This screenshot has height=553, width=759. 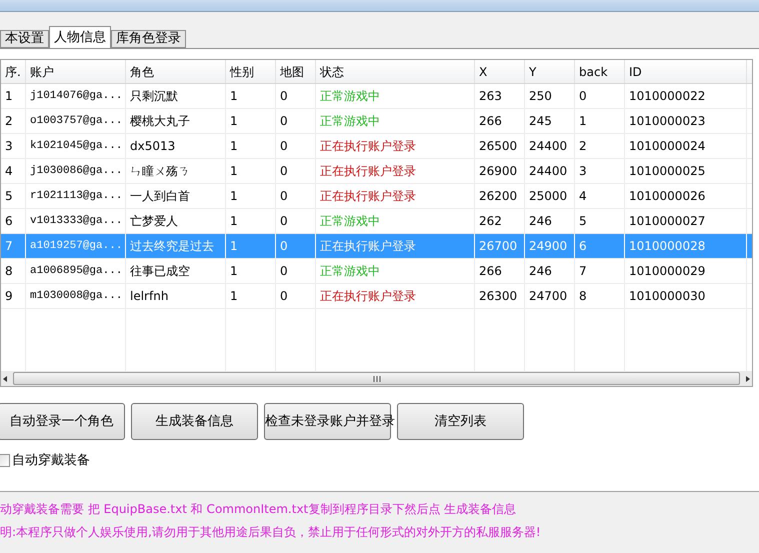 I want to click on tab: 人物信息, so click(x=80, y=37).